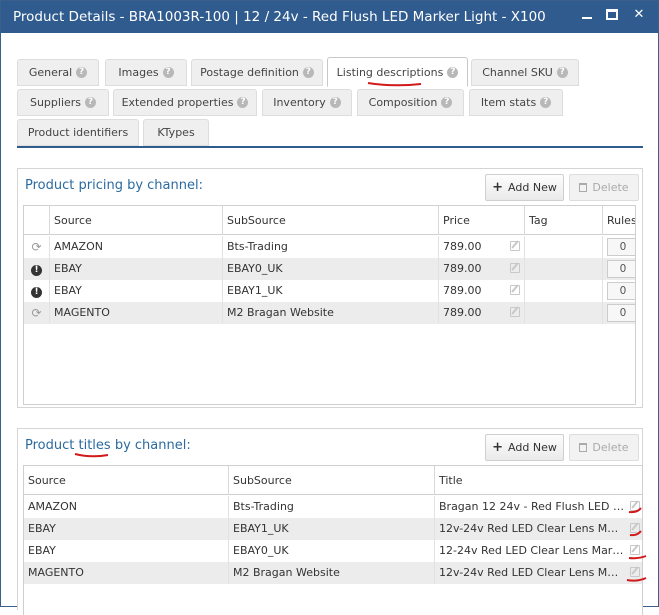 The image size is (659, 615). I want to click on titles-underline-mark, so click(91, 455).